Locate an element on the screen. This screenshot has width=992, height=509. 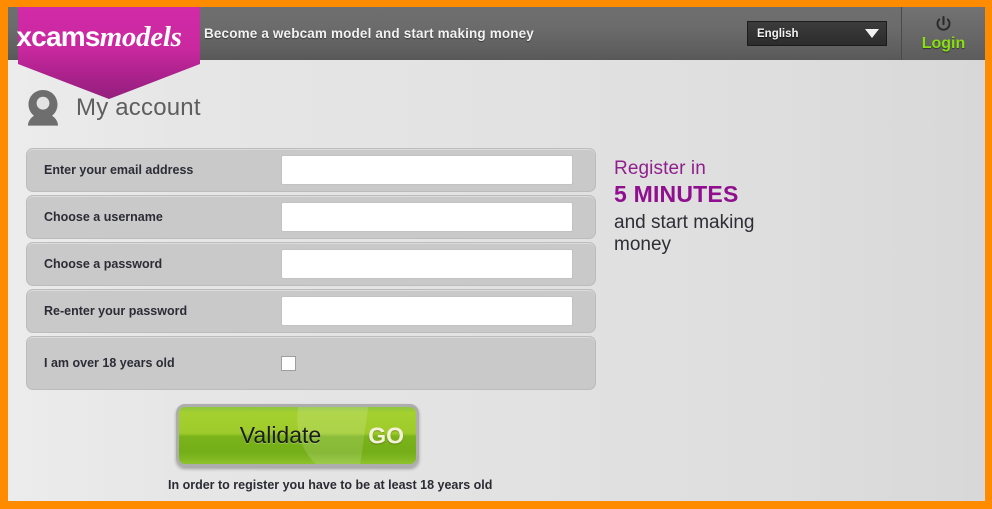
site-logo-text: xcamsmodels is located at coordinates (99, 37).